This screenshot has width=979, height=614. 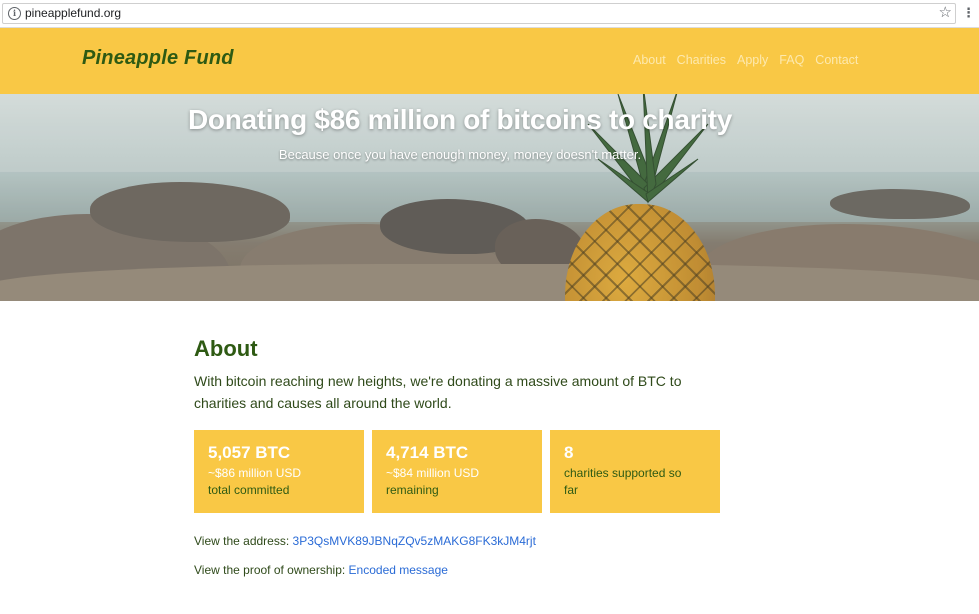 What do you see at coordinates (836, 60) in the screenshot?
I see `nav-contact: Contact` at bounding box center [836, 60].